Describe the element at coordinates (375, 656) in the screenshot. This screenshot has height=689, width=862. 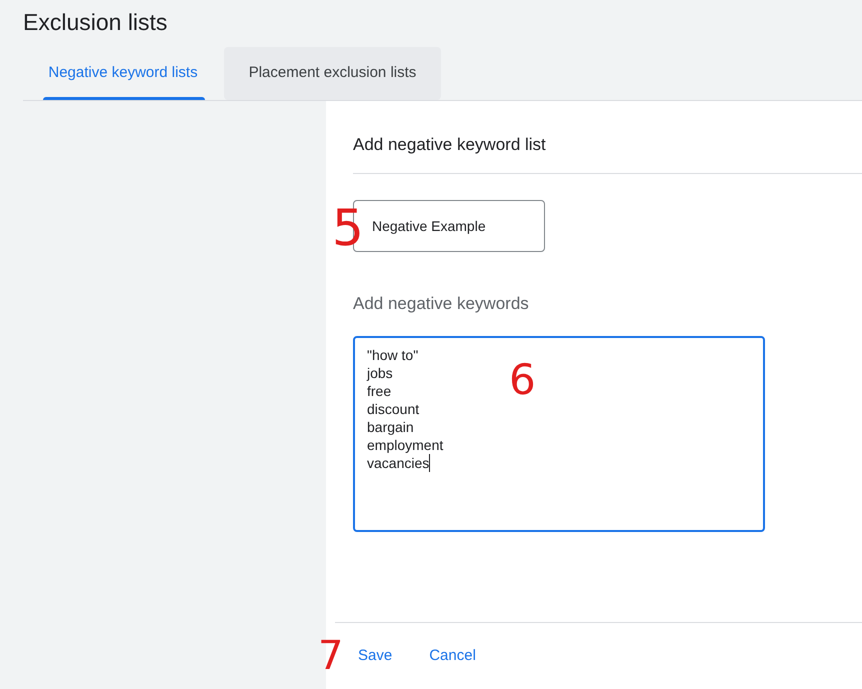
I see `footer-button: Save` at that location.